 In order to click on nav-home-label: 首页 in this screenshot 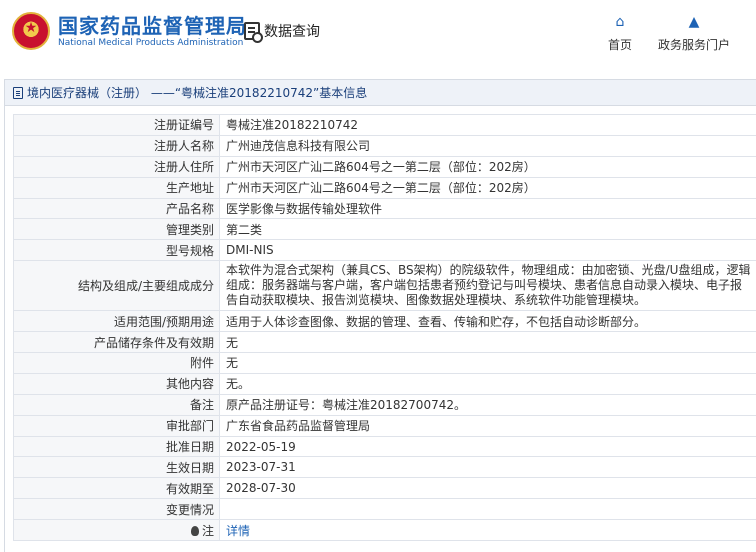, I will do `click(619, 45)`.